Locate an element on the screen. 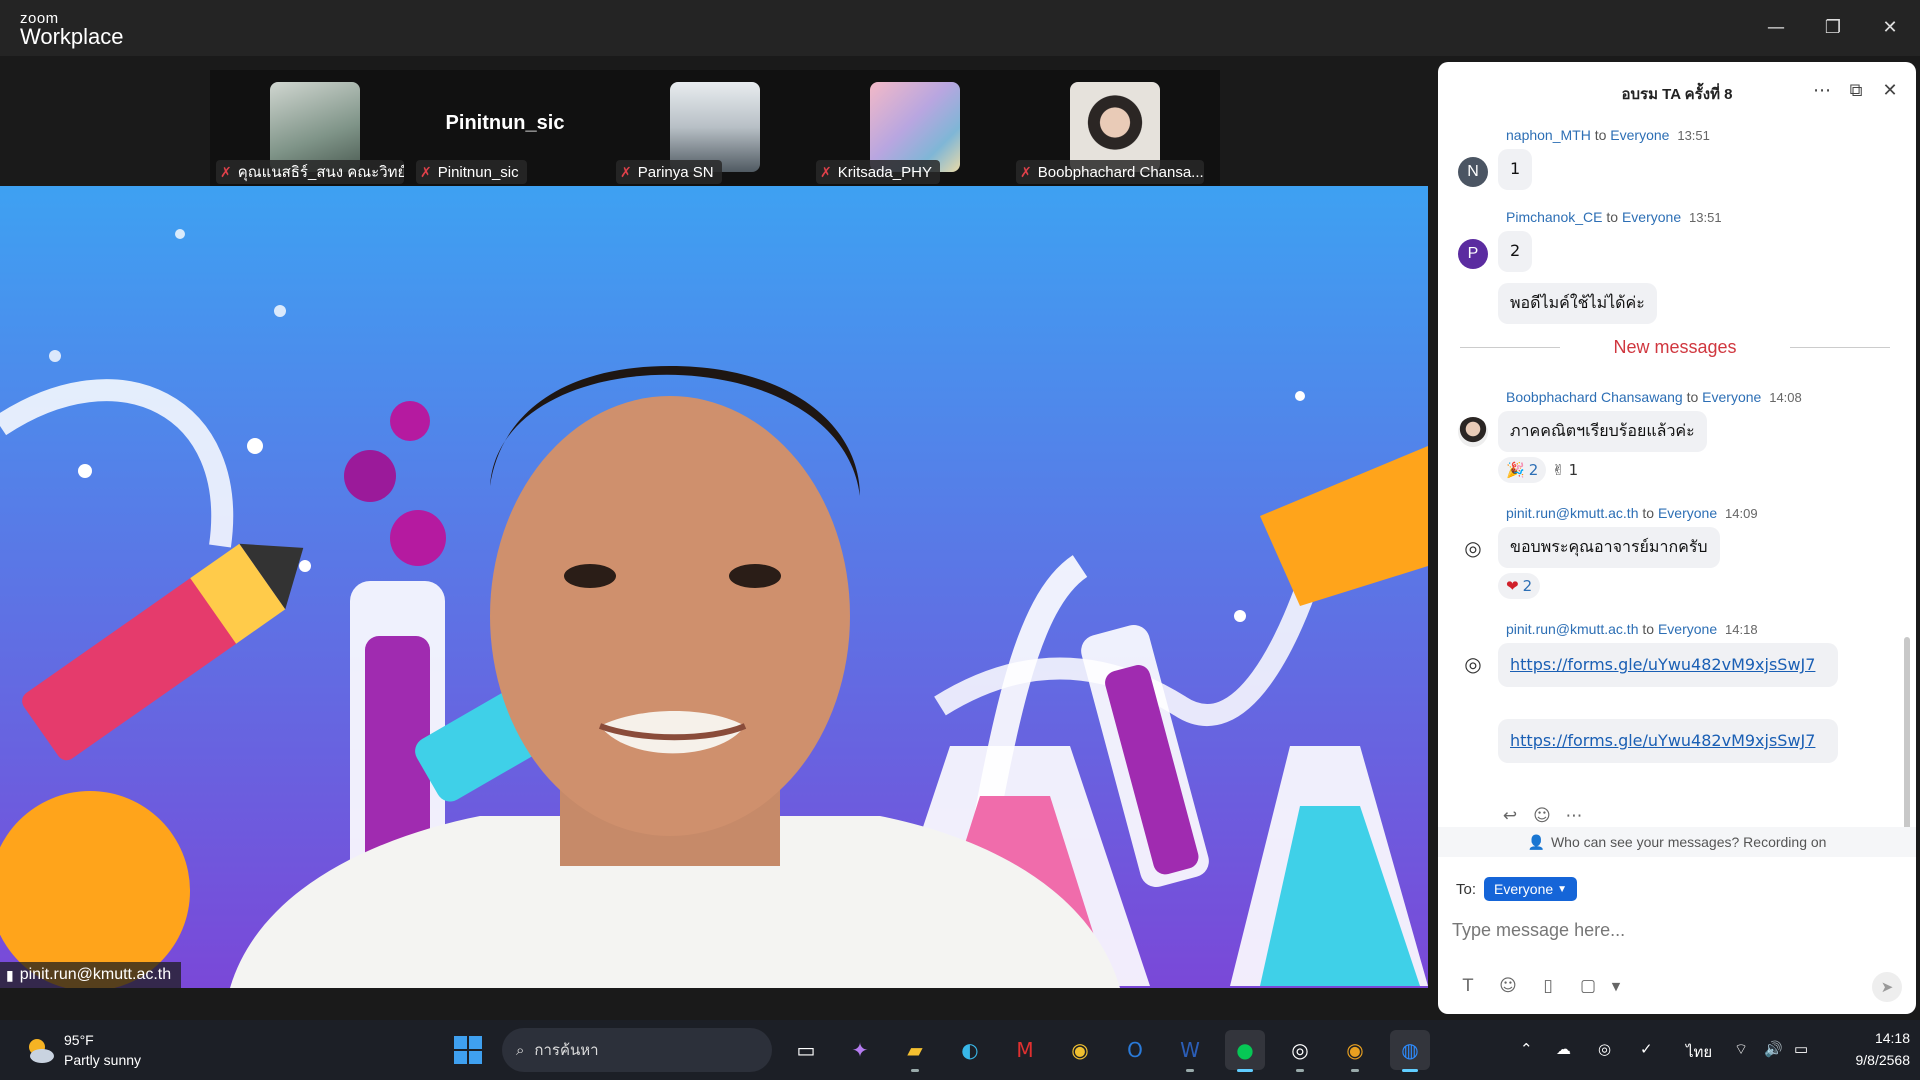 The height and width of the screenshot is (1080, 1920). wifi-icon: ⌔ is located at coordinates (1741, 1049).